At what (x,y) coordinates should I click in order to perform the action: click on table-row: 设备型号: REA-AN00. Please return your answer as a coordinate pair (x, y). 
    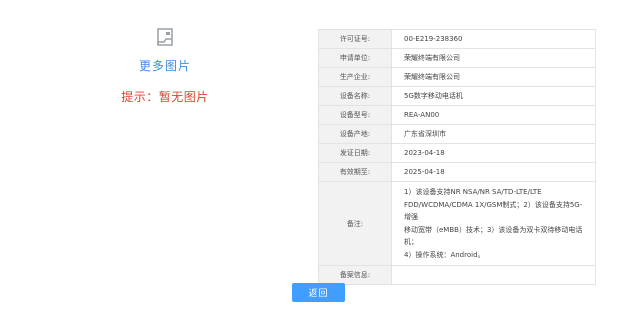
    Looking at the image, I should click on (457, 115).